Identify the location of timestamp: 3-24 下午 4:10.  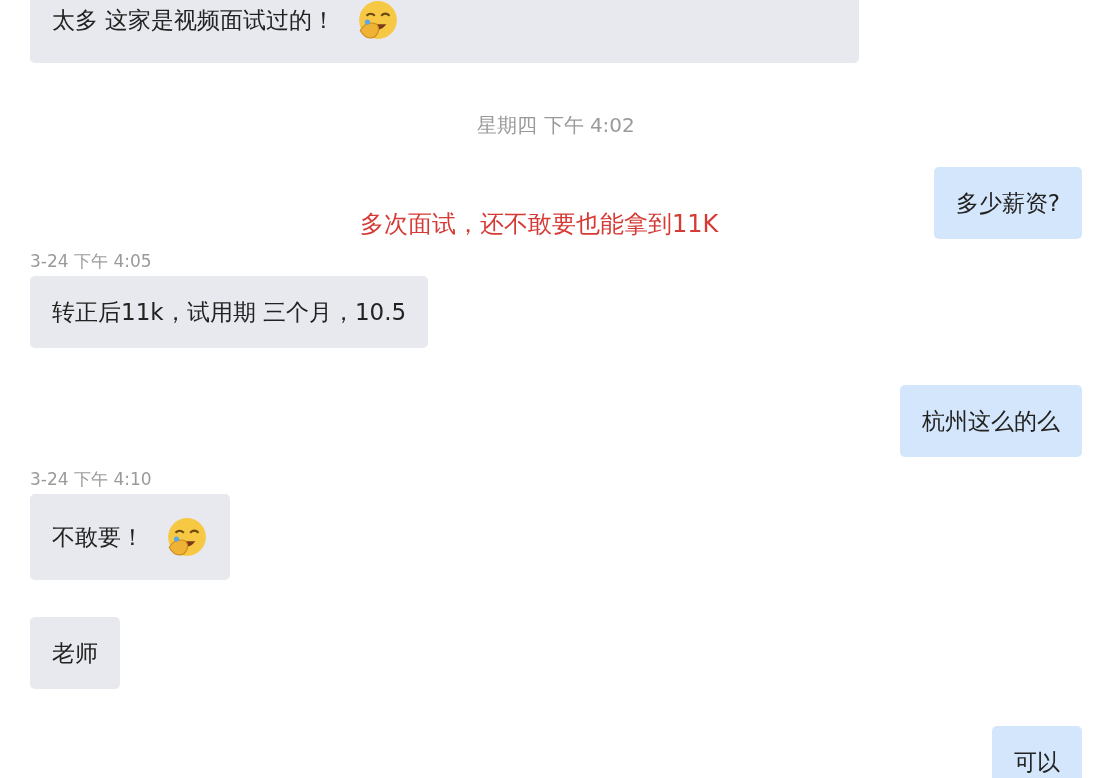
(91, 479).